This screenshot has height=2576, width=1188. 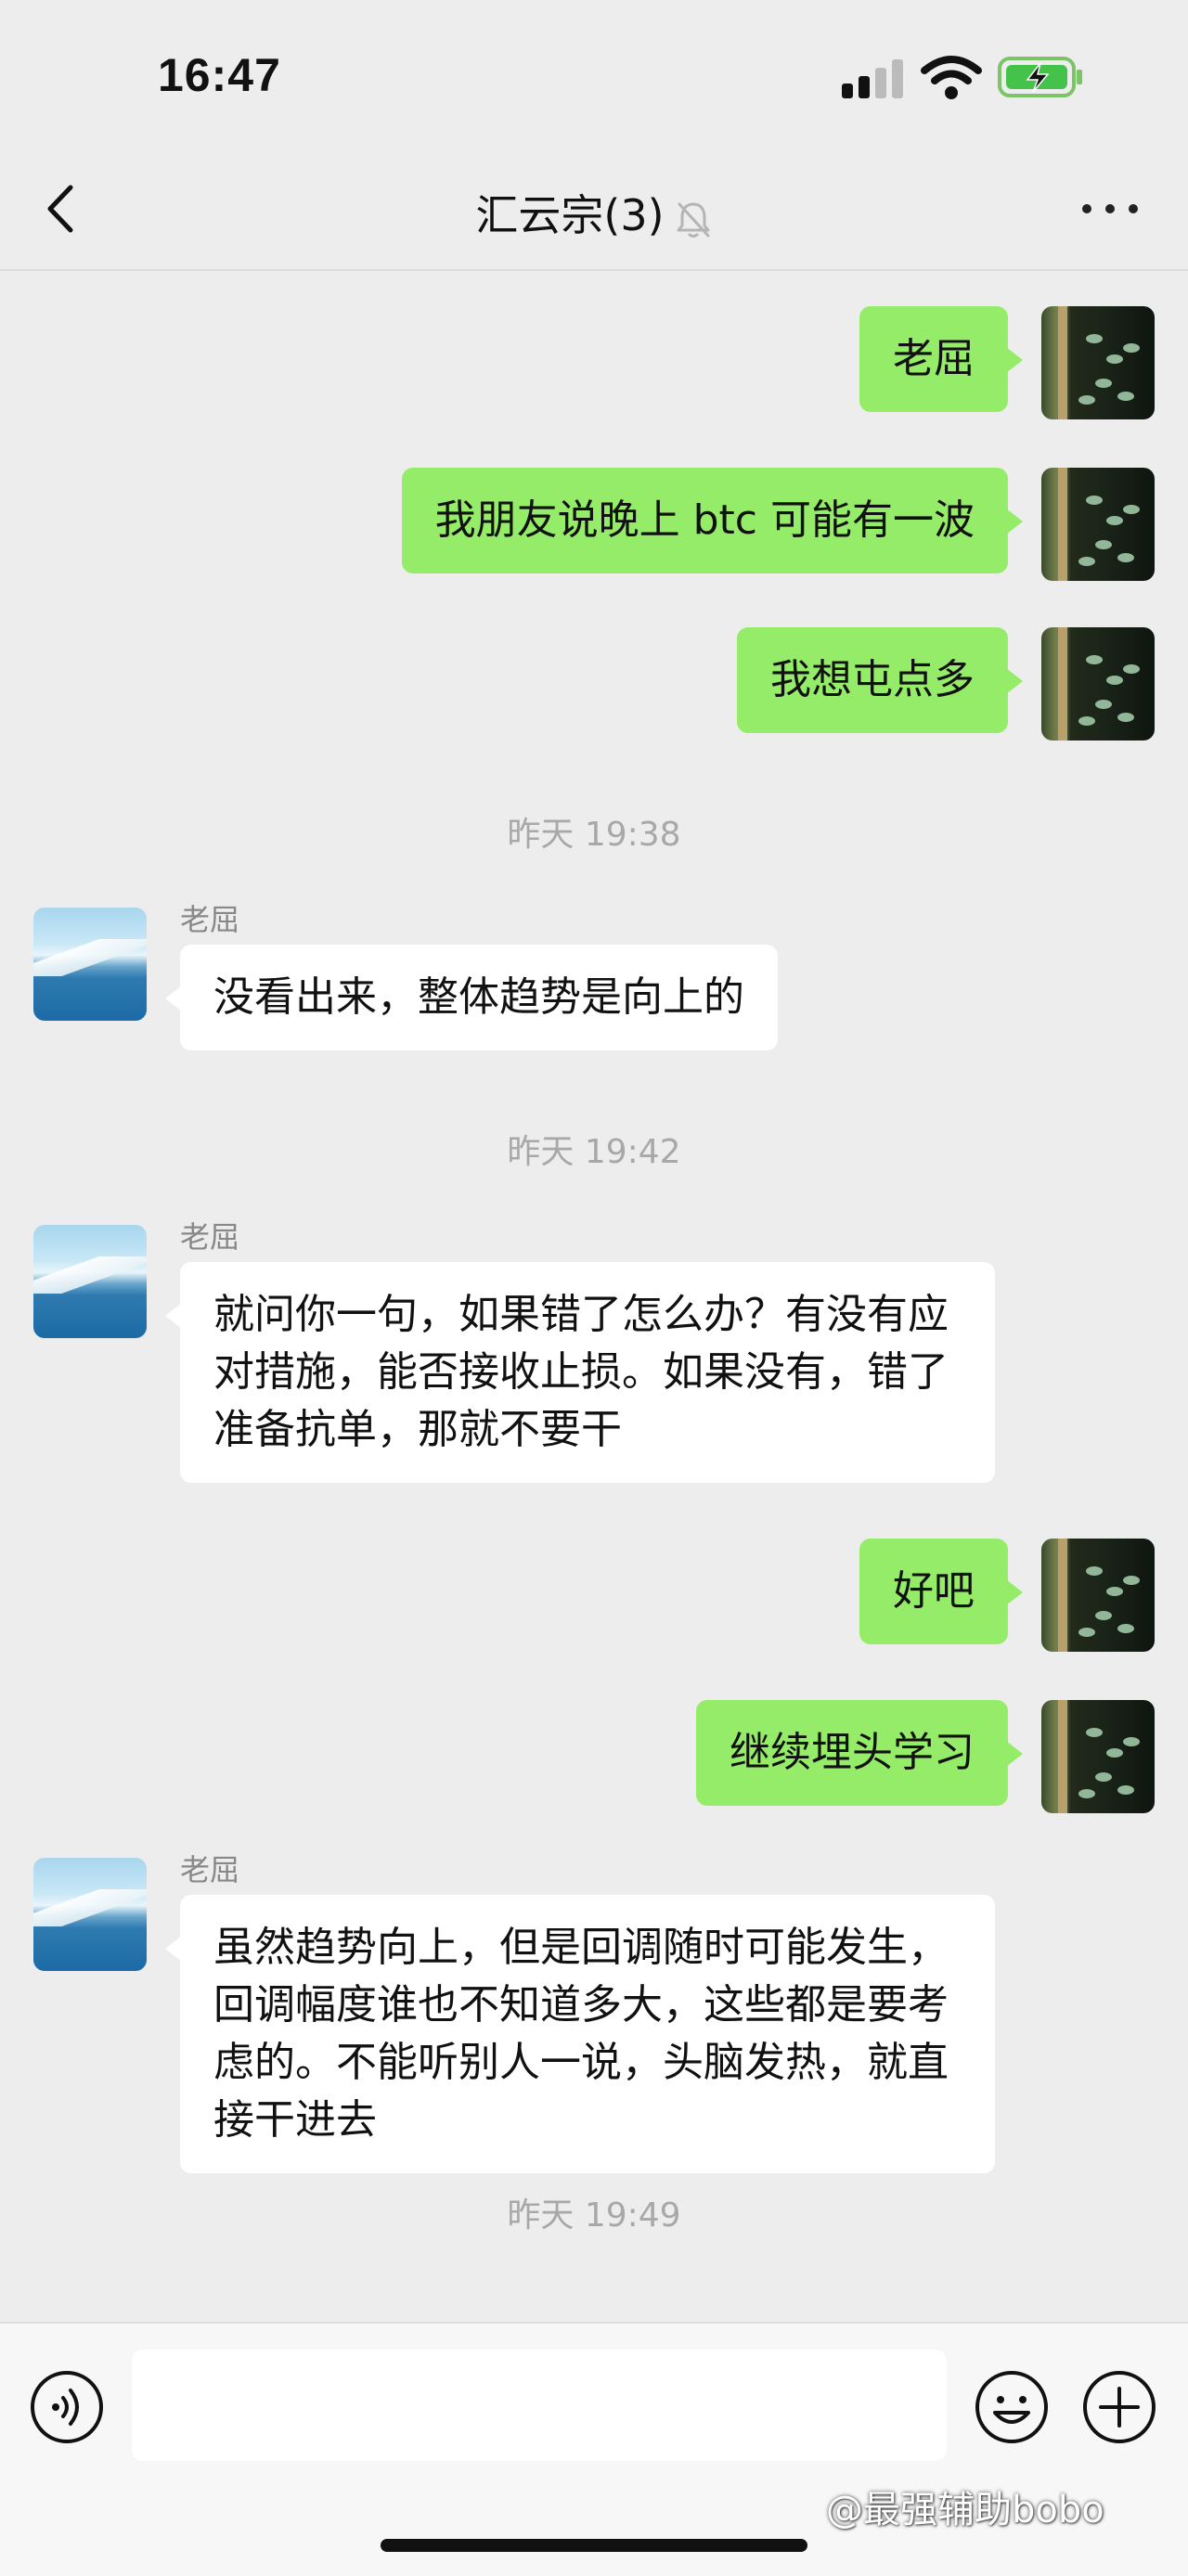 I want to click on message-bubble: 没看出来，整体趋势是向上的, so click(x=471, y=998).